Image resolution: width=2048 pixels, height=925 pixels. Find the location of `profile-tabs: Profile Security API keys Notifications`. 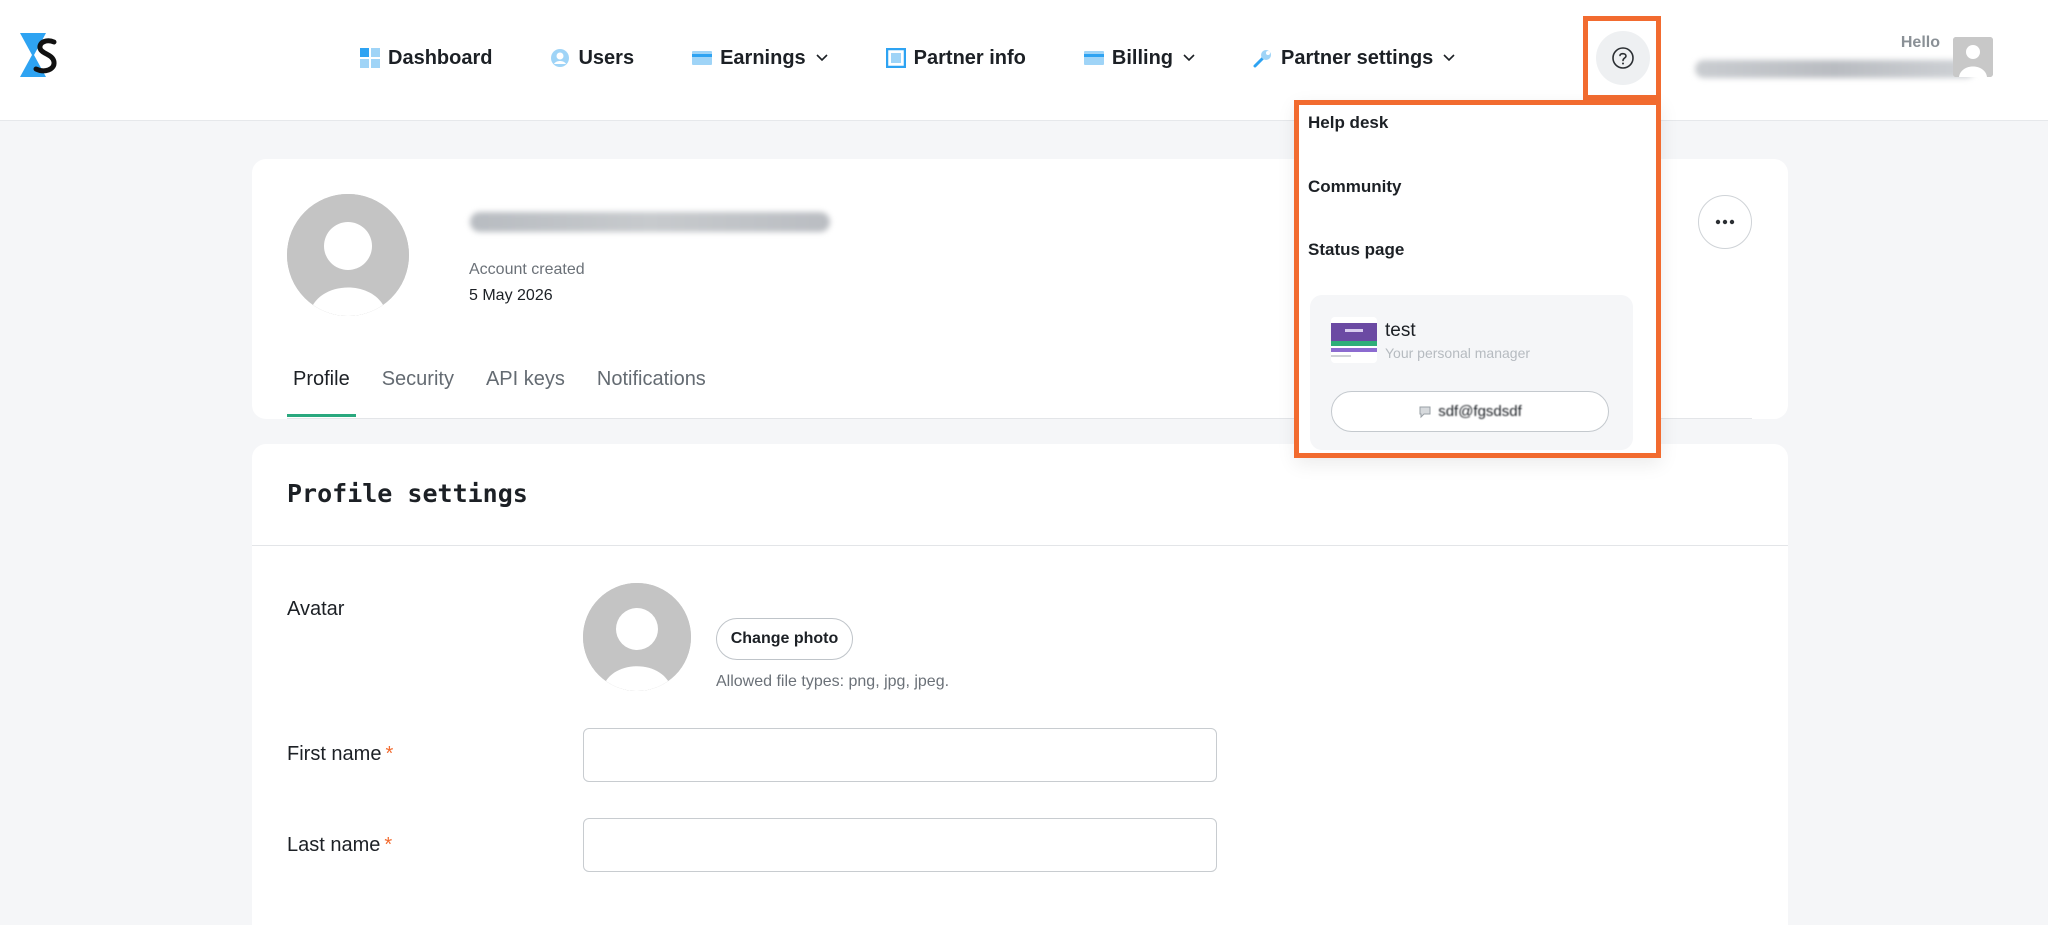

profile-tabs: Profile Security API keys Notifications is located at coordinates (509, 392).